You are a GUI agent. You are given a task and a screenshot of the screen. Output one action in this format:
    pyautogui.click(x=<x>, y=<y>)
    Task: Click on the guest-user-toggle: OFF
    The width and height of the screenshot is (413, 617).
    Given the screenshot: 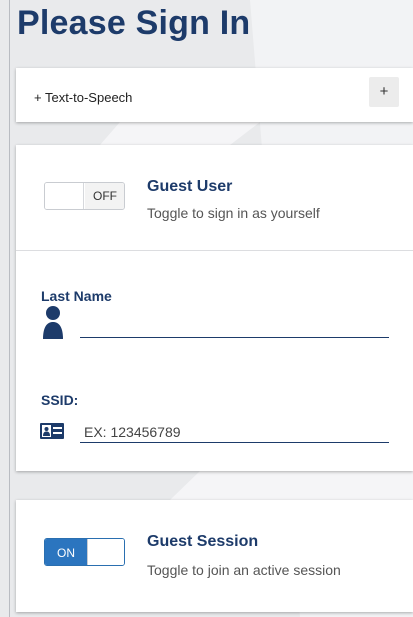 What is the action you would take?
    pyautogui.click(x=84, y=196)
    